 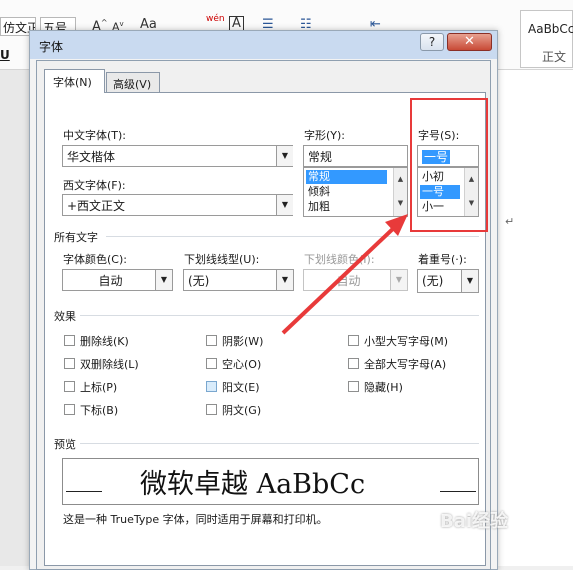 What do you see at coordinates (340, 278) in the screenshot?
I see `arrow-shaft` at bounding box center [340, 278].